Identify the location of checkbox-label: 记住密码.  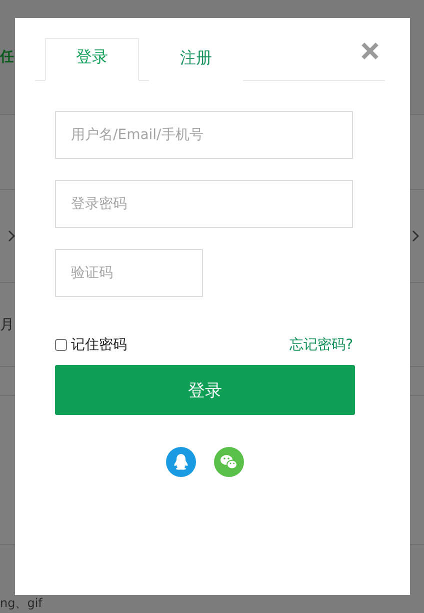
(99, 345).